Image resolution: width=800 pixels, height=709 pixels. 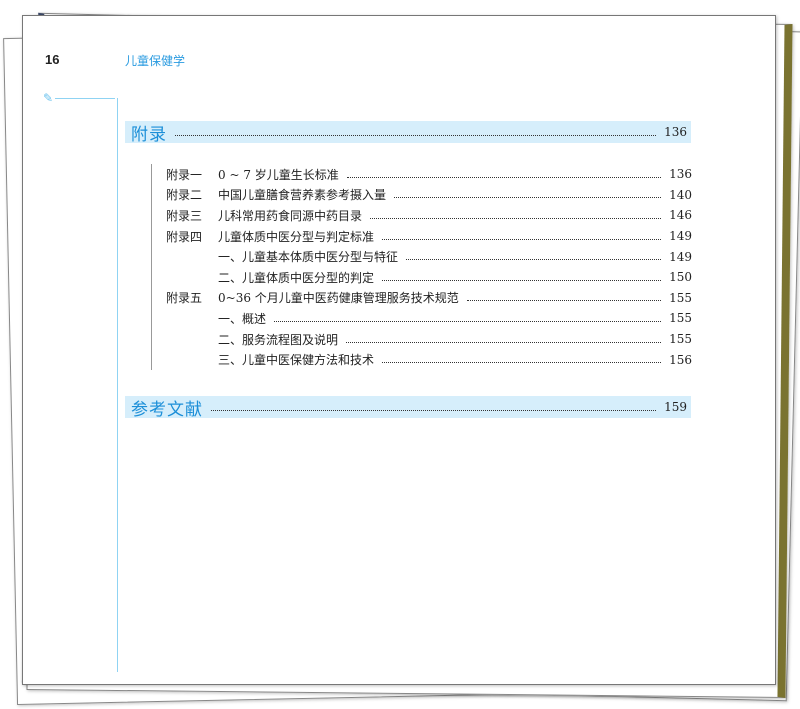 What do you see at coordinates (422, 195) in the screenshot?
I see `toc-entry: 附录二 中国儿童膳食营养素参考摄入量 140` at bounding box center [422, 195].